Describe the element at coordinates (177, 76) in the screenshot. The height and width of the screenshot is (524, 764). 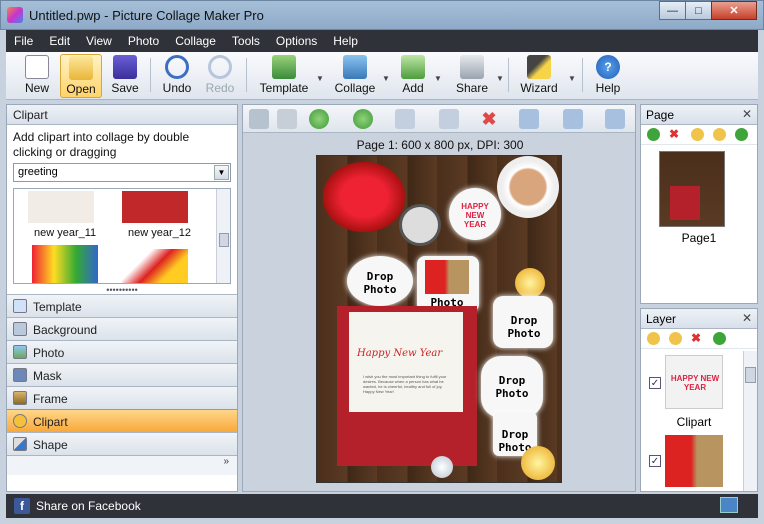
I see `undo-button: Undo` at that location.